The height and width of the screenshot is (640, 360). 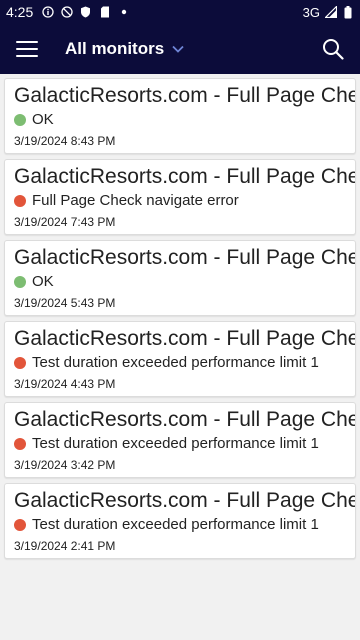 I want to click on notification-dot-icon, so click(x=123, y=12).